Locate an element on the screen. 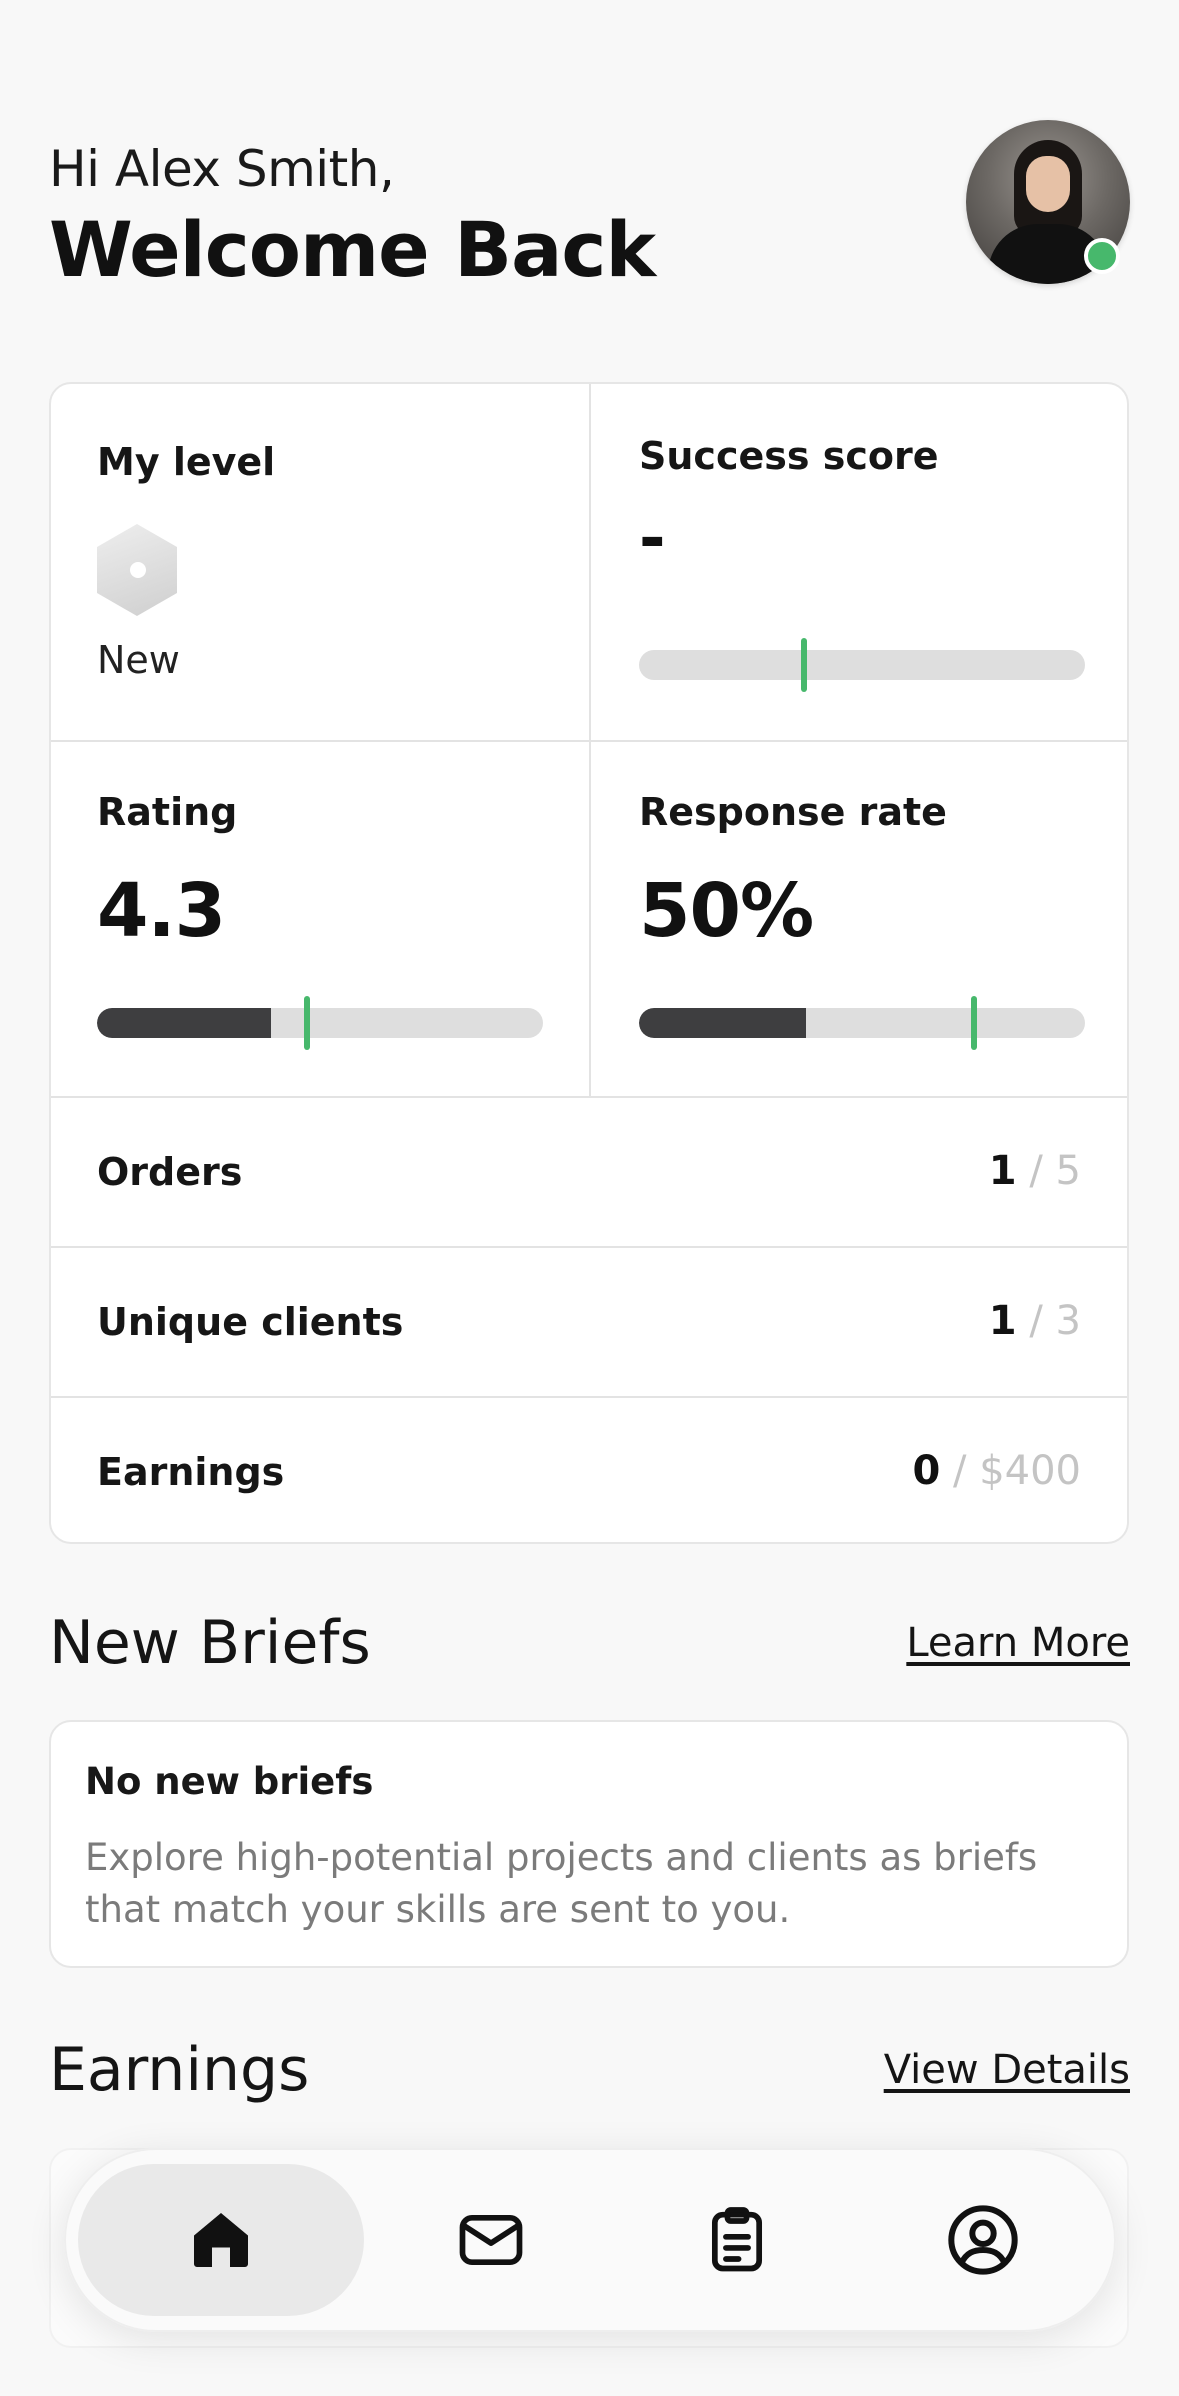 Image resolution: width=1179 pixels, height=2396 pixels. nav-home is located at coordinates (221, 2240).